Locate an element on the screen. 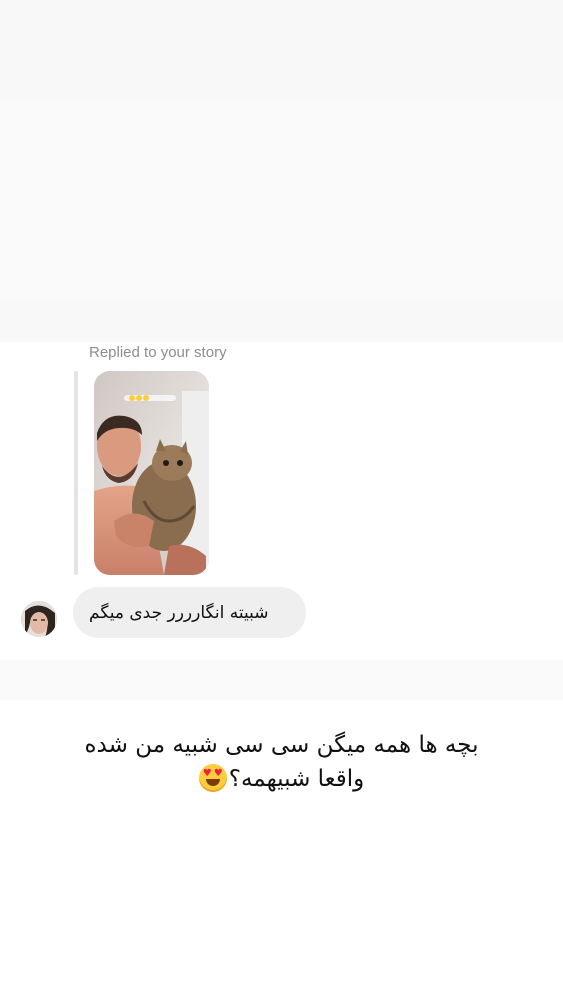 The height and width of the screenshot is (1000, 563). message-text: شبیته انگارررر جدی میگم is located at coordinates (179, 612).